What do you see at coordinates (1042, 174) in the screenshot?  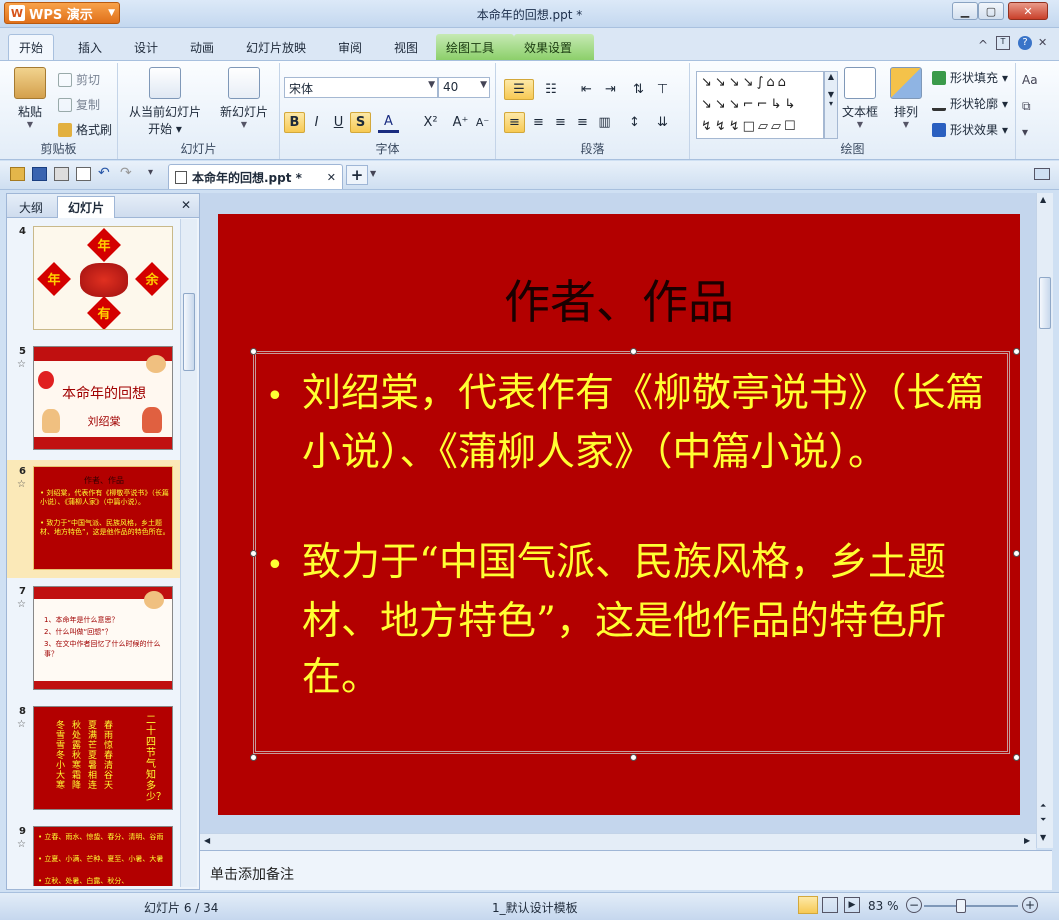 I see `layout-toggle-icon` at bounding box center [1042, 174].